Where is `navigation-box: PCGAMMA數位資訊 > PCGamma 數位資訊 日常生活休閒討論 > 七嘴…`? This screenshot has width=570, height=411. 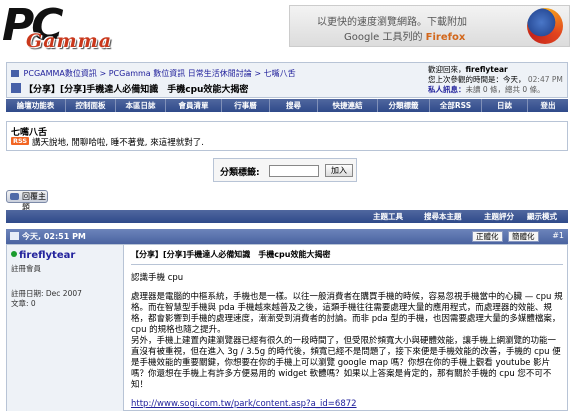
navigation-box: PCGAMMA數位資訊 > PCGamma 數位資訊 日常生活休閒討論 > 七嘴… is located at coordinates (287, 80).